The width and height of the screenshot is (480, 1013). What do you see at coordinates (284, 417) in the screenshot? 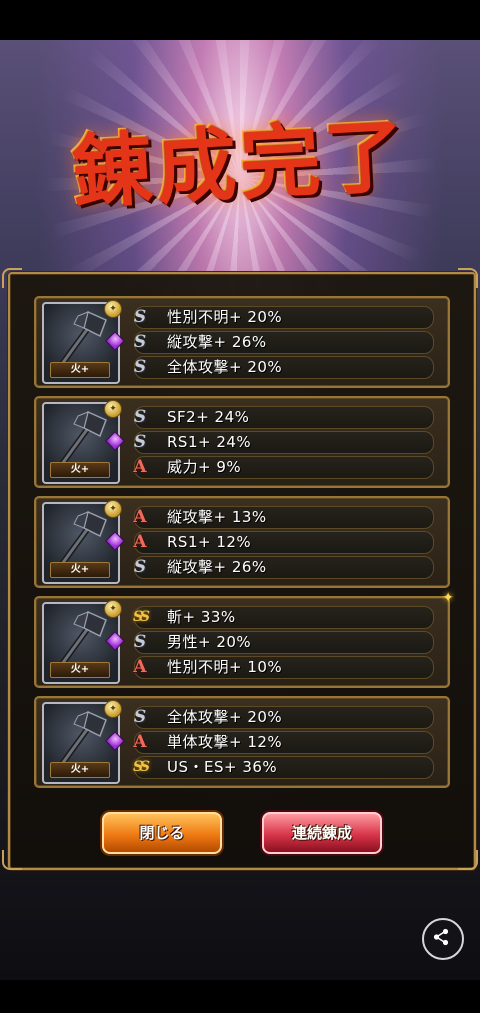
I see `stat-row: S SF2+ 24%` at bounding box center [284, 417].